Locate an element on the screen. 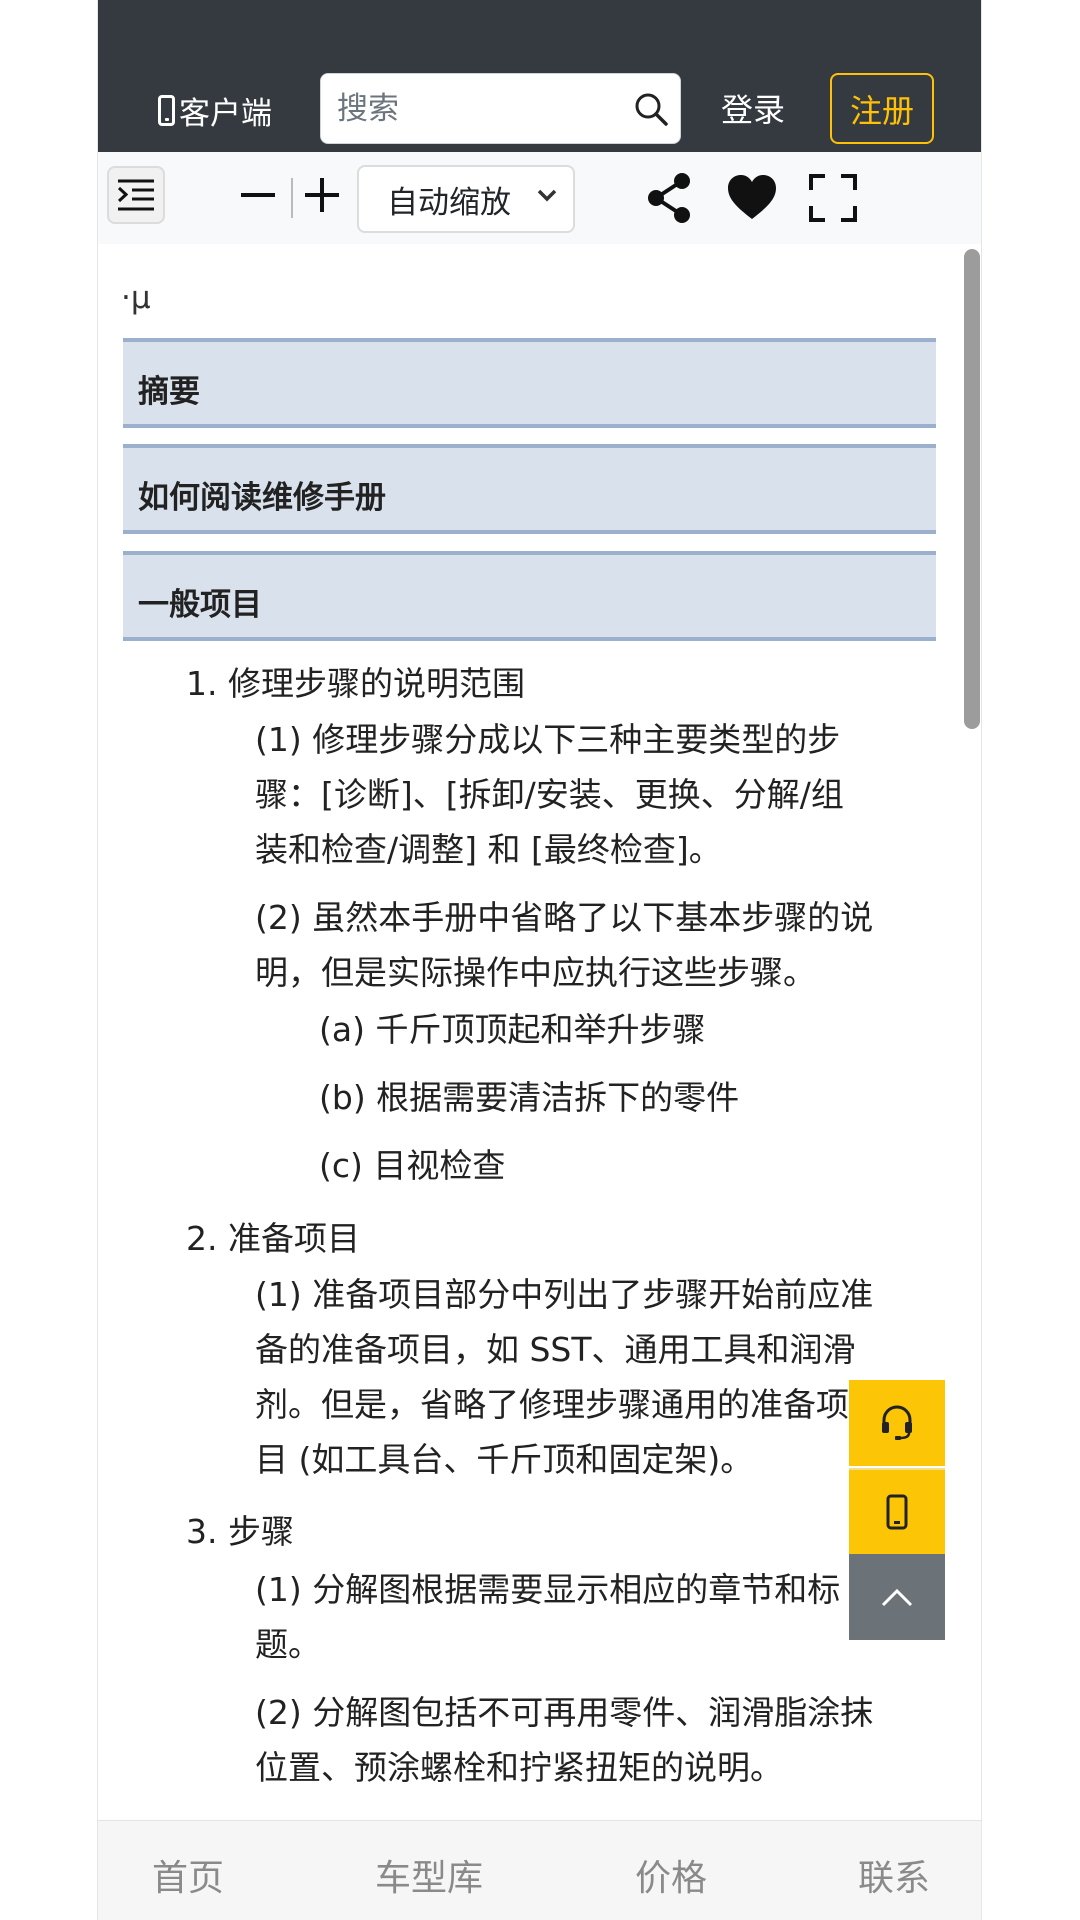 This screenshot has height=1920, width=1080. zoom-in-button is located at coordinates (322, 195).